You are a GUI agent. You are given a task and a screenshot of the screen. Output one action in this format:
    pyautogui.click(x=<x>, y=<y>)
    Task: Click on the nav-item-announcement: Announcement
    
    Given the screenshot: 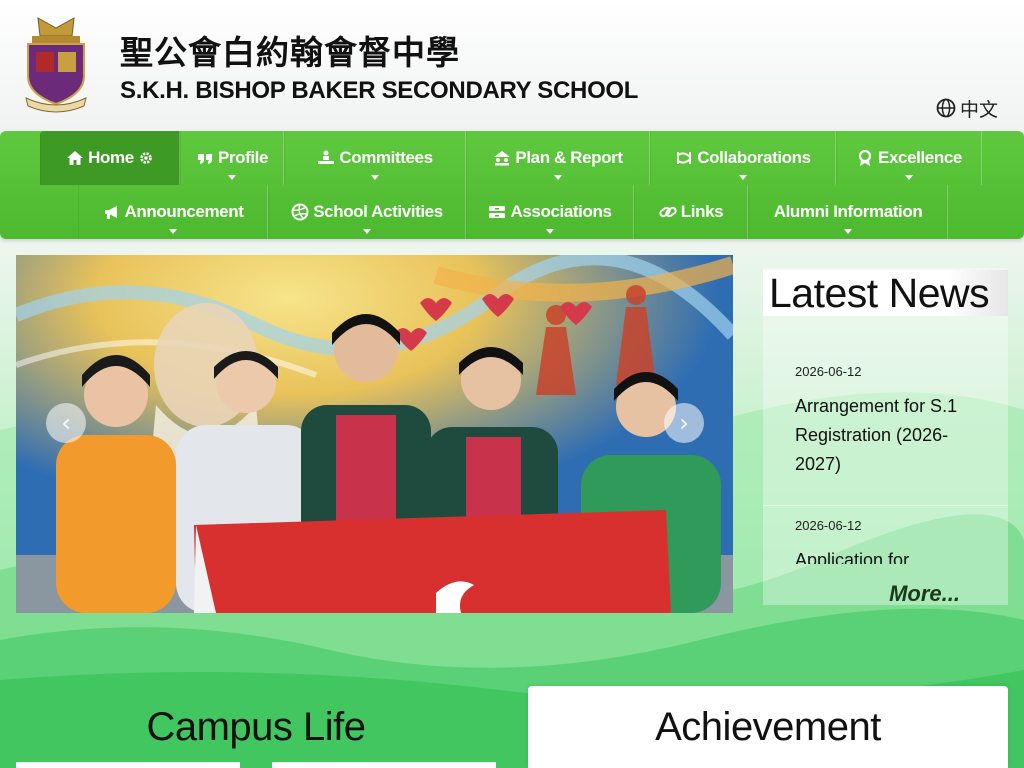 What is the action you would take?
    pyautogui.click(x=173, y=212)
    